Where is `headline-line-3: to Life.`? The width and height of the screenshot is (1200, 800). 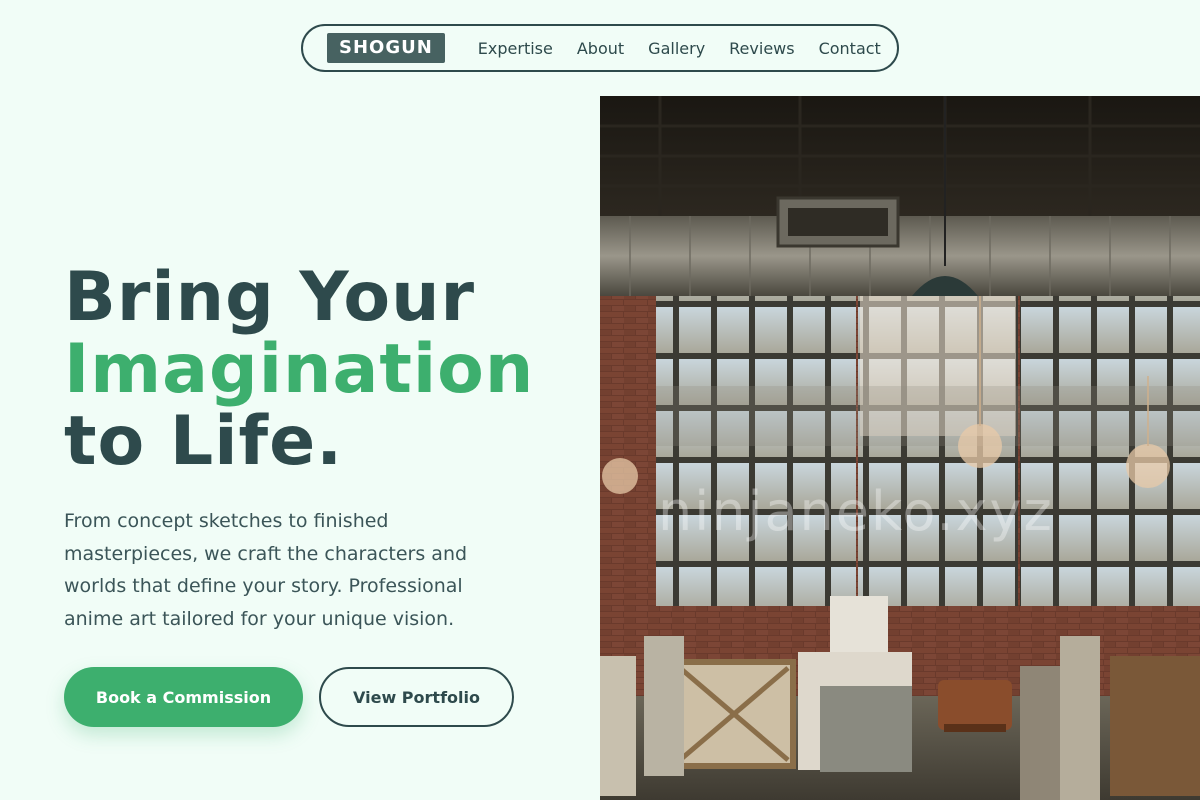
headline-line-3: to Life. is located at coordinates (204, 441).